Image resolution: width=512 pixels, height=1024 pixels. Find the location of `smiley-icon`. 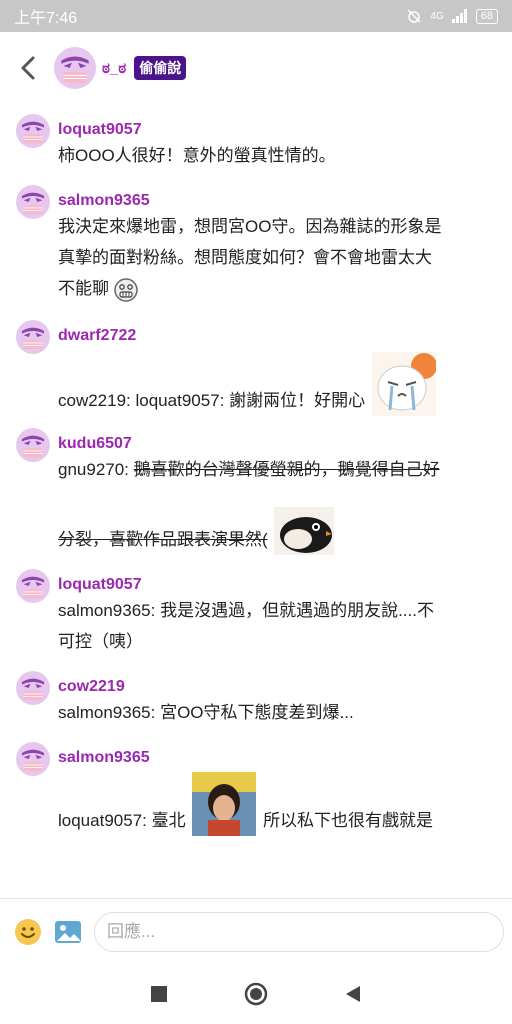

smiley-icon is located at coordinates (28, 932).